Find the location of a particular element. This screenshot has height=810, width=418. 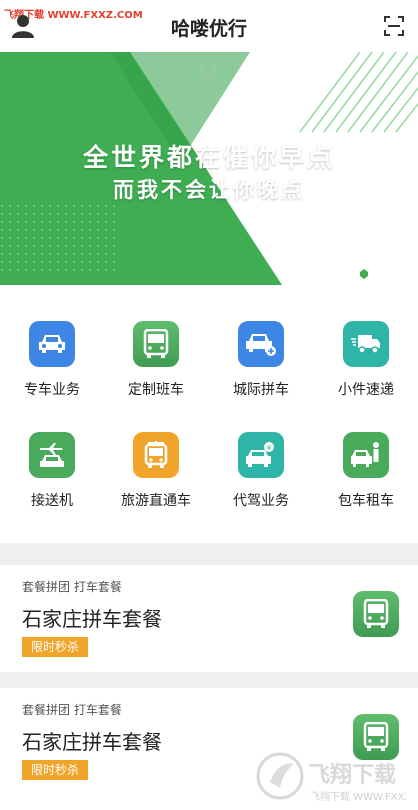

service-item-designated-driver: ¥ 代驾业务 is located at coordinates (261, 471).